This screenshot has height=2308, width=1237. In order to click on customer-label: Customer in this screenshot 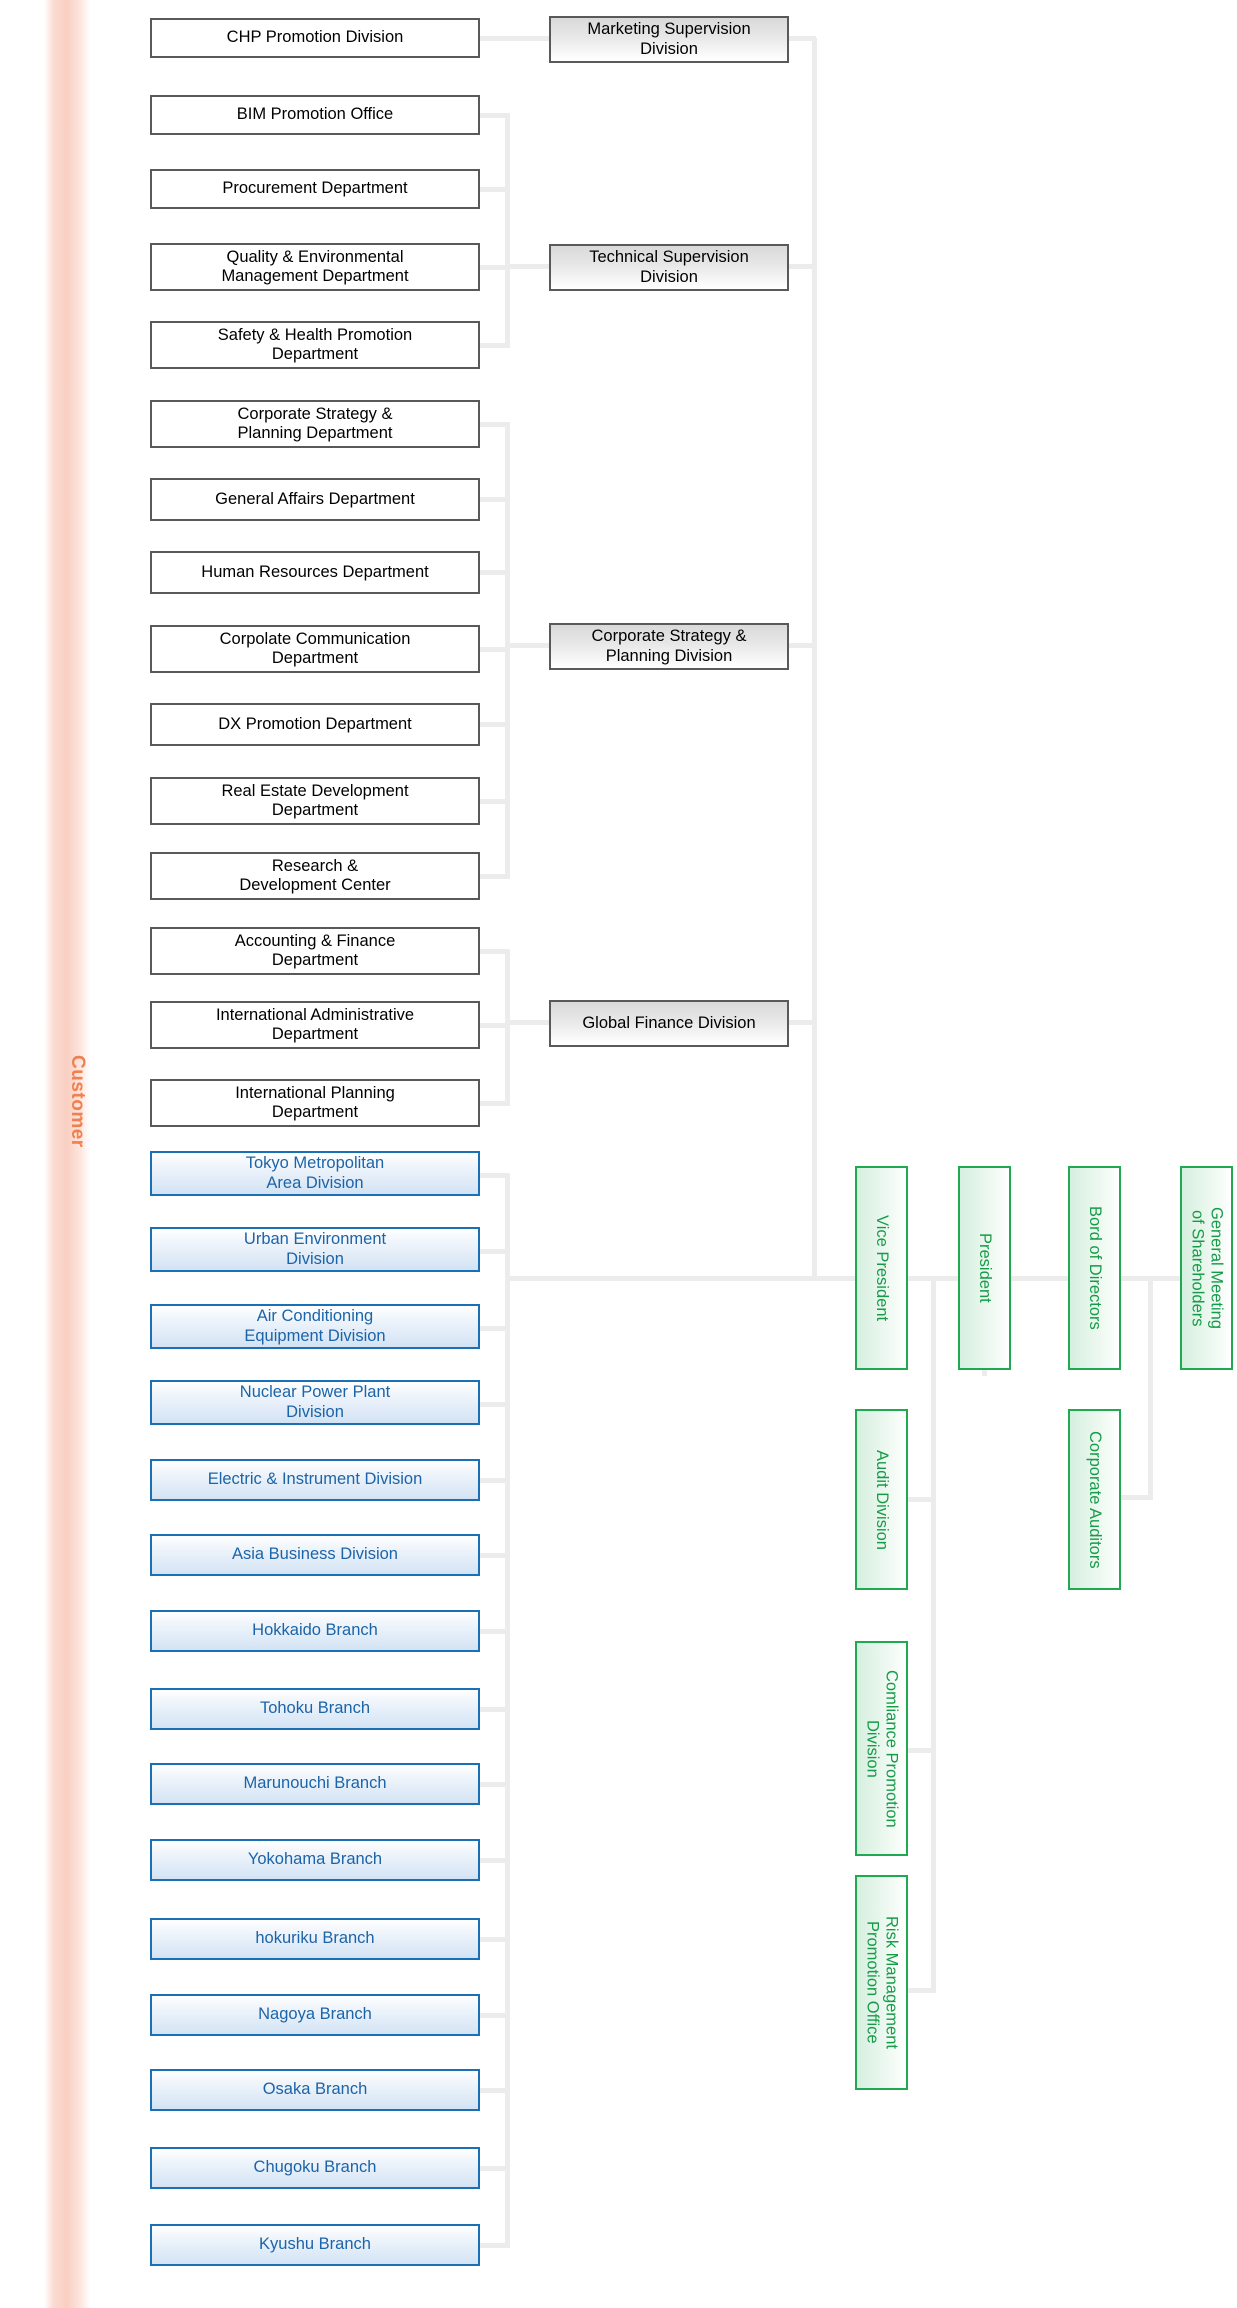, I will do `click(77, 1101)`.